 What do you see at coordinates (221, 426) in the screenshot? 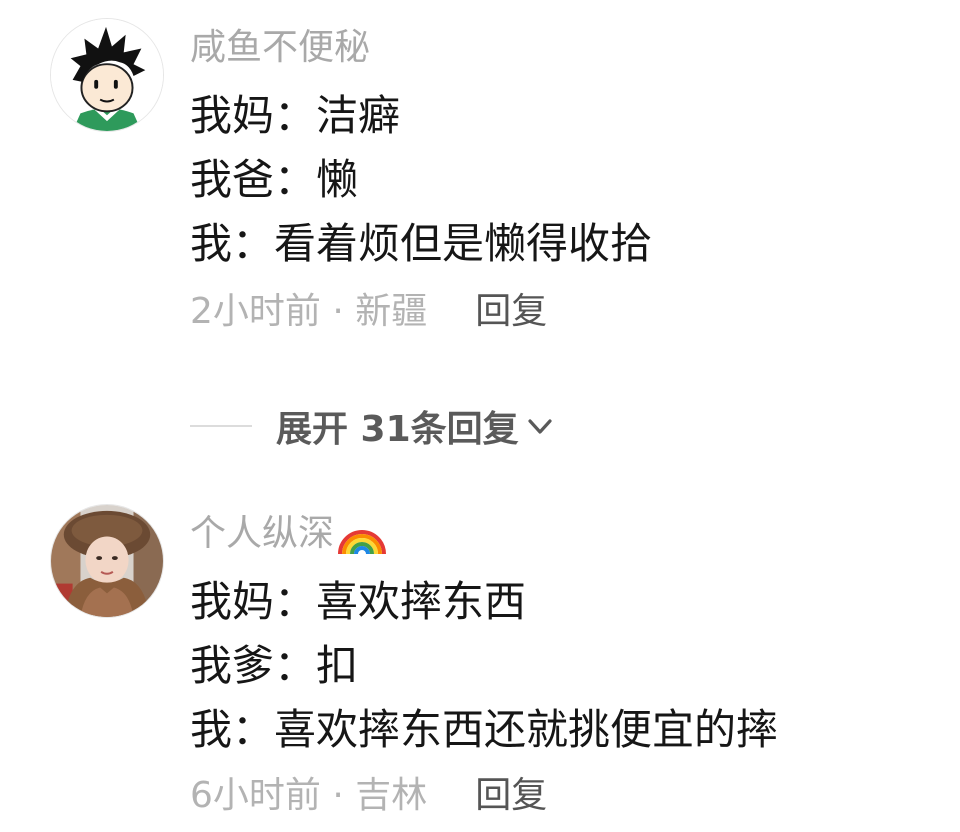
I see `divider` at bounding box center [221, 426].